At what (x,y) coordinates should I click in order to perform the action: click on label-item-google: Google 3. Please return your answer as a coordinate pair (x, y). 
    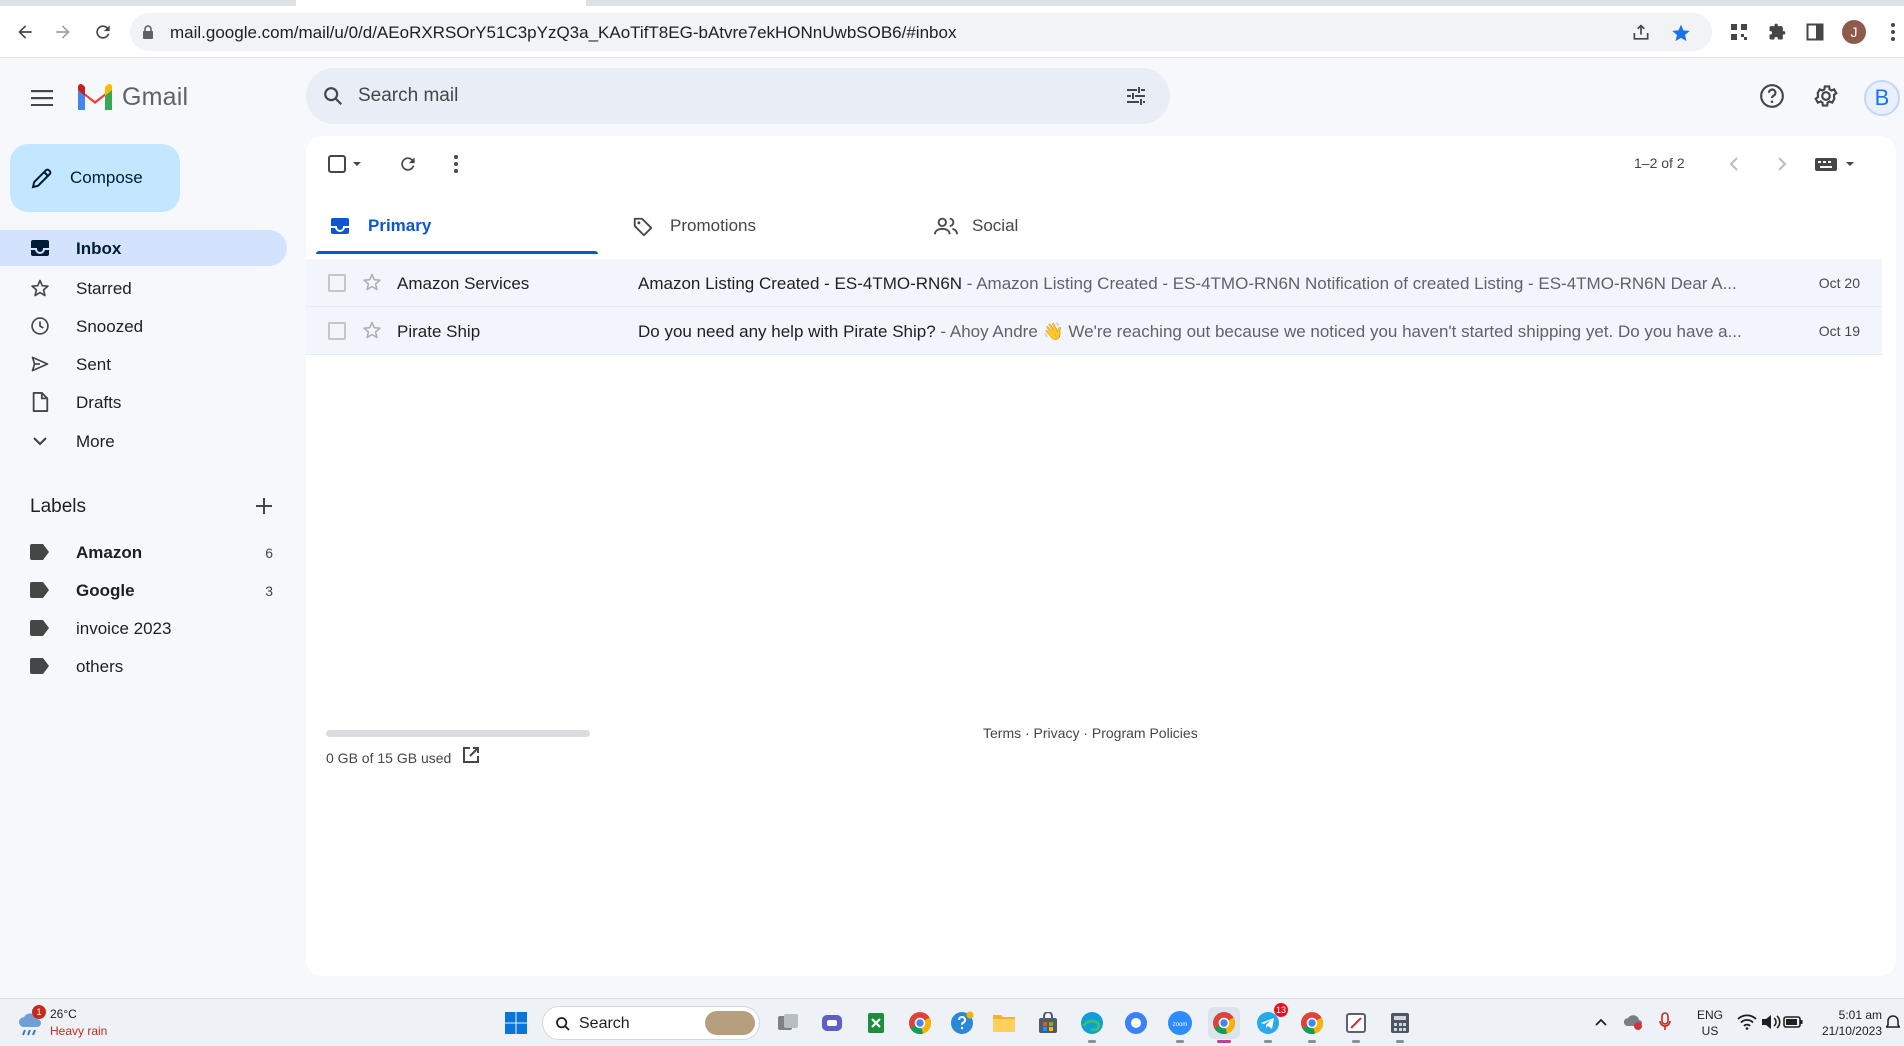
    Looking at the image, I should click on (143, 590).